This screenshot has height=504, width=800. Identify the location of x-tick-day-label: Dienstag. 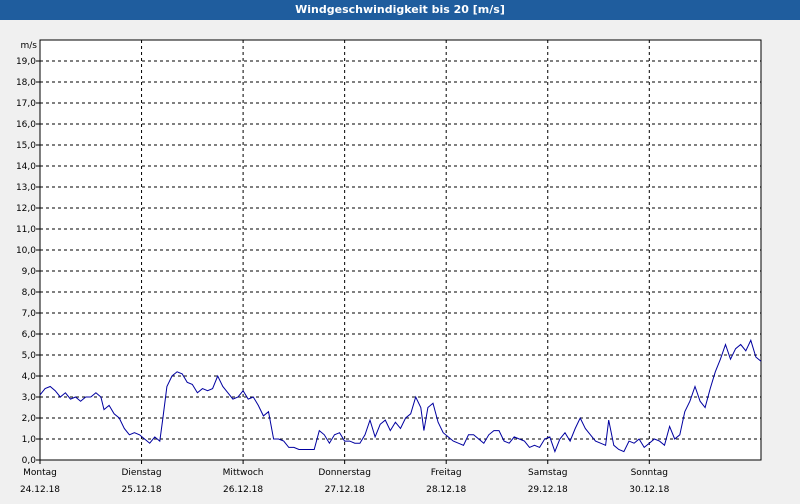
(141, 473).